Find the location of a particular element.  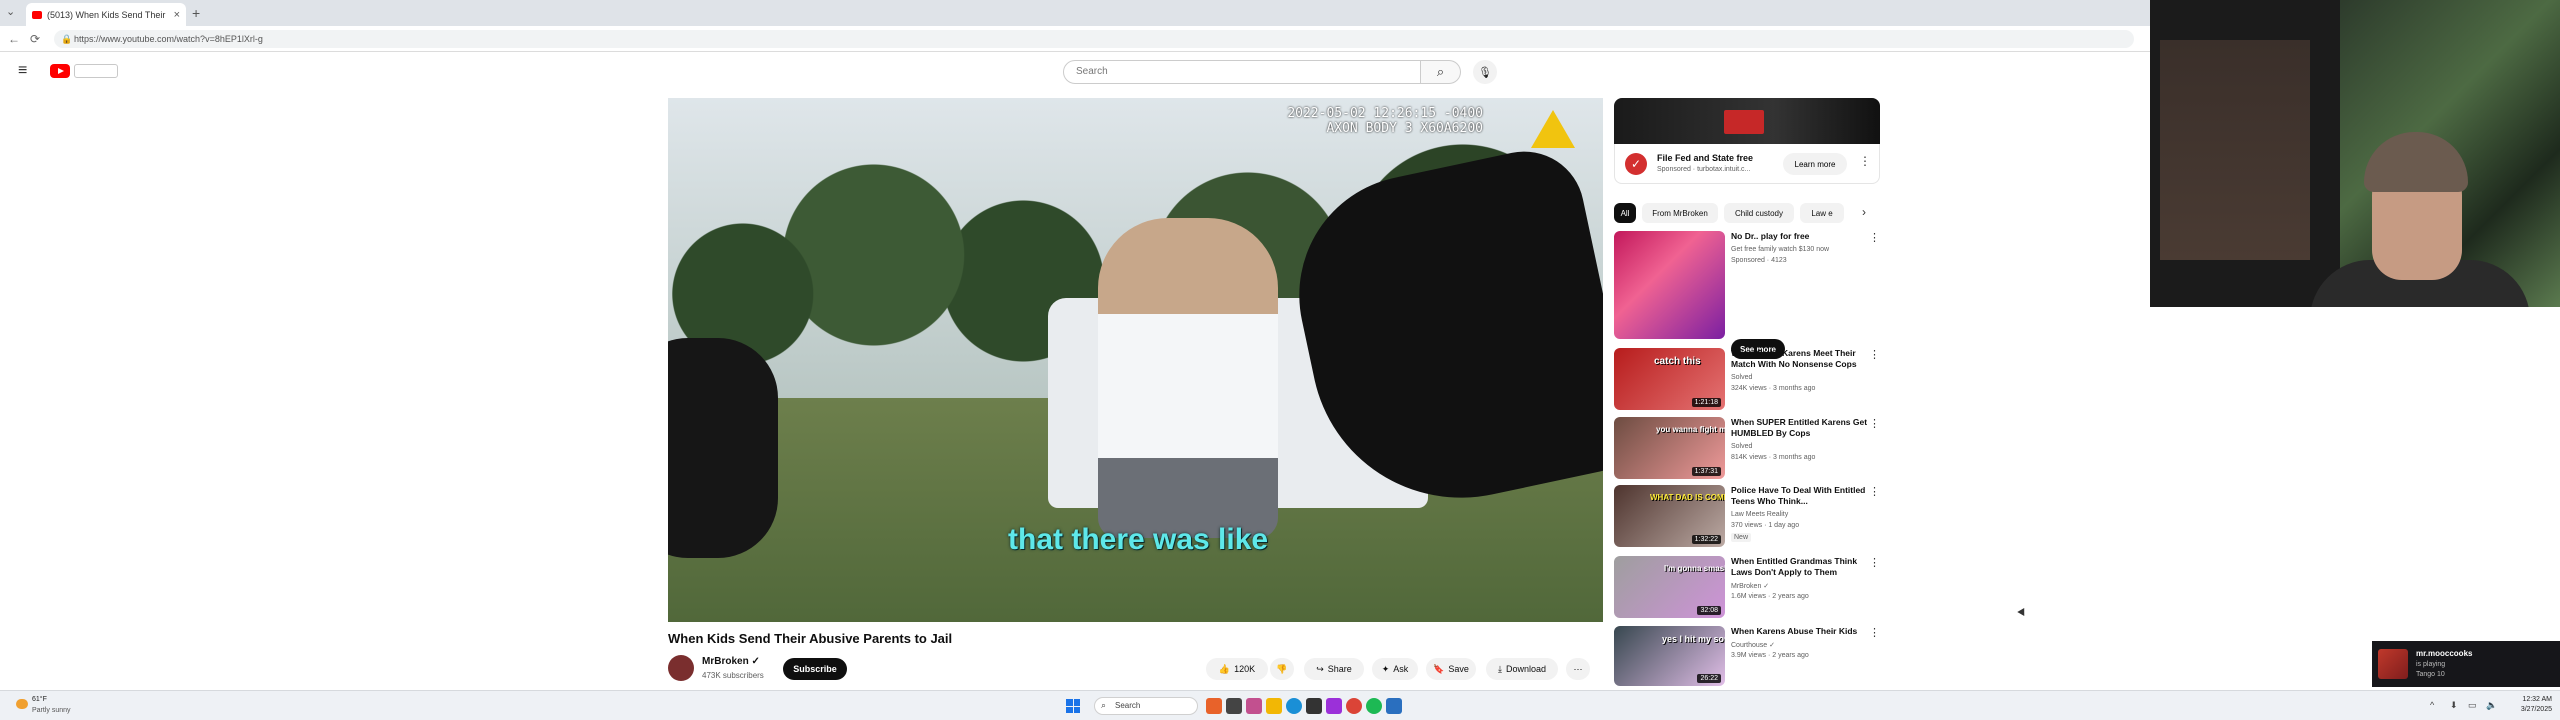

like-button: 👍 120K is located at coordinates (1237, 669).